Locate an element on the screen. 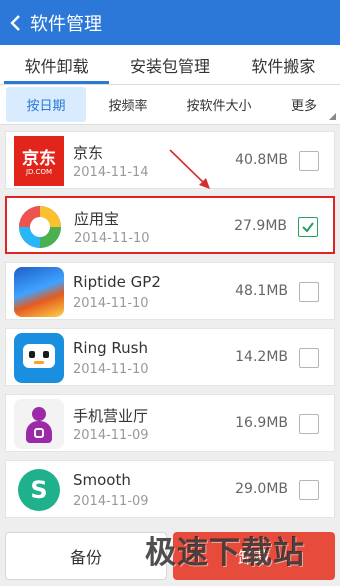  sort-by-frequency: 按频率 is located at coordinates (128, 104).